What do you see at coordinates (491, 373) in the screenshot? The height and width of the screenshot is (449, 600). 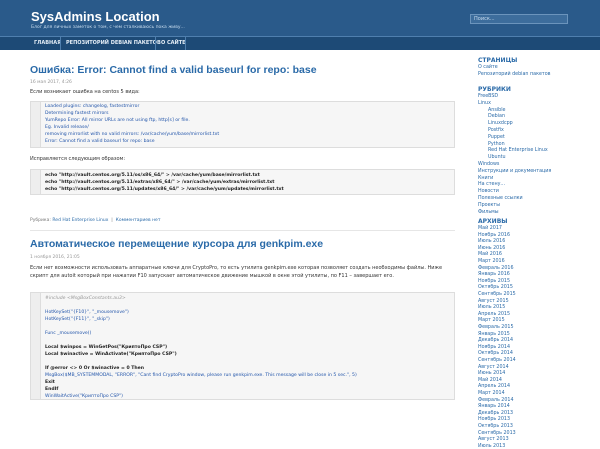 I see `sidebar-link: Июнь 2014` at bounding box center [491, 373].